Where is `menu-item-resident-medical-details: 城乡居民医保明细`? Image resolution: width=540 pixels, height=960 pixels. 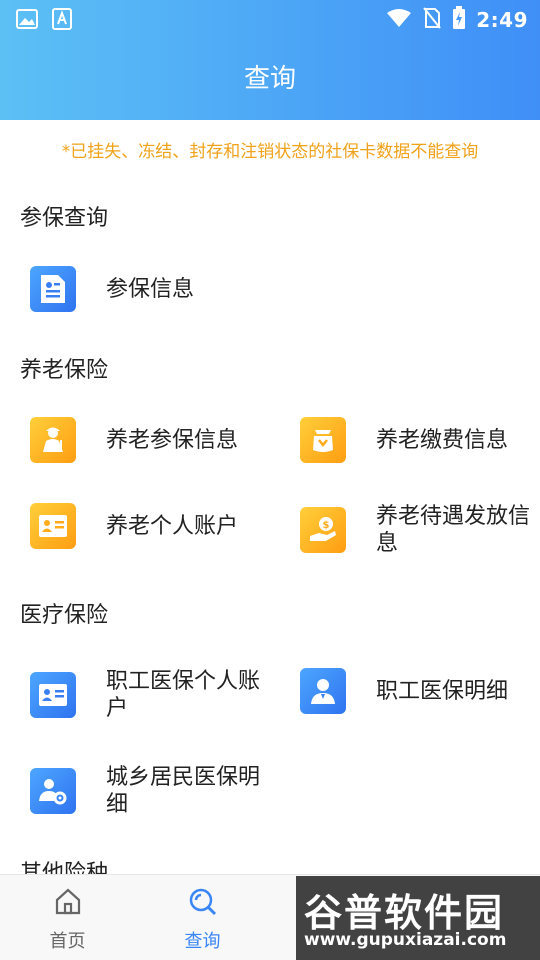 menu-item-resident-medical-details: 城乡居民医保明细 is located at coordinates (150, 791).